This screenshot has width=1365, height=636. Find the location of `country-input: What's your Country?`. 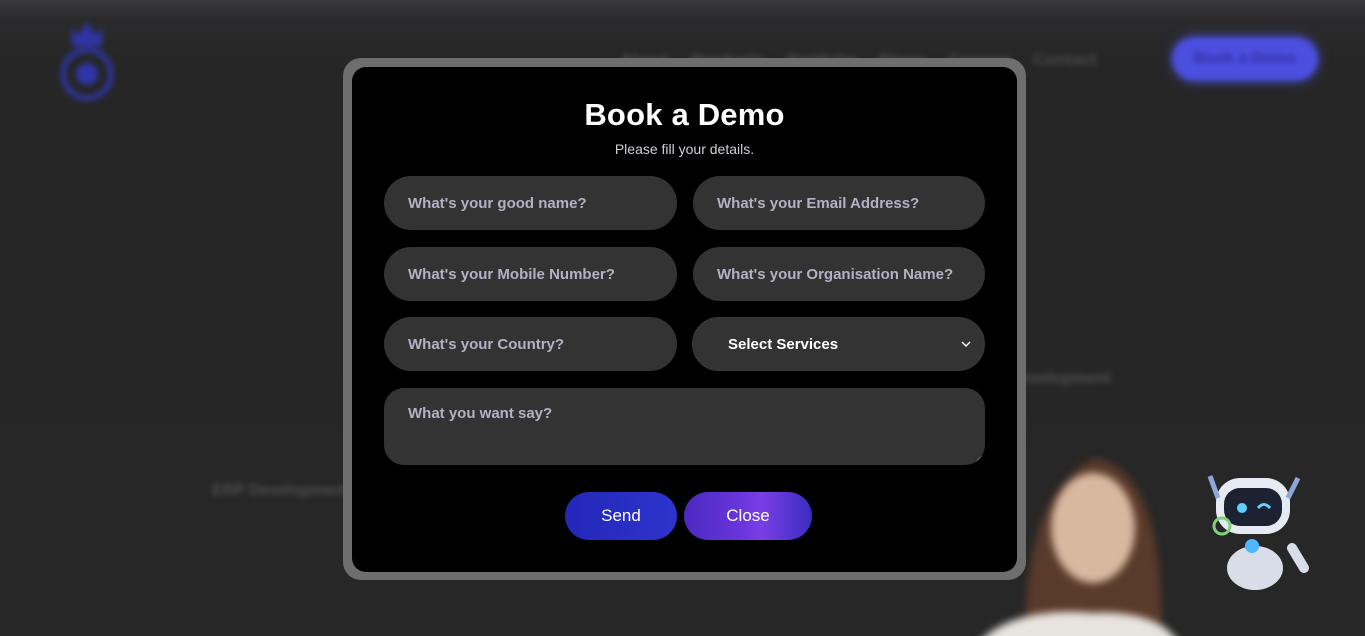

country-input: What's your Country? is located at coordinates (530, 344).